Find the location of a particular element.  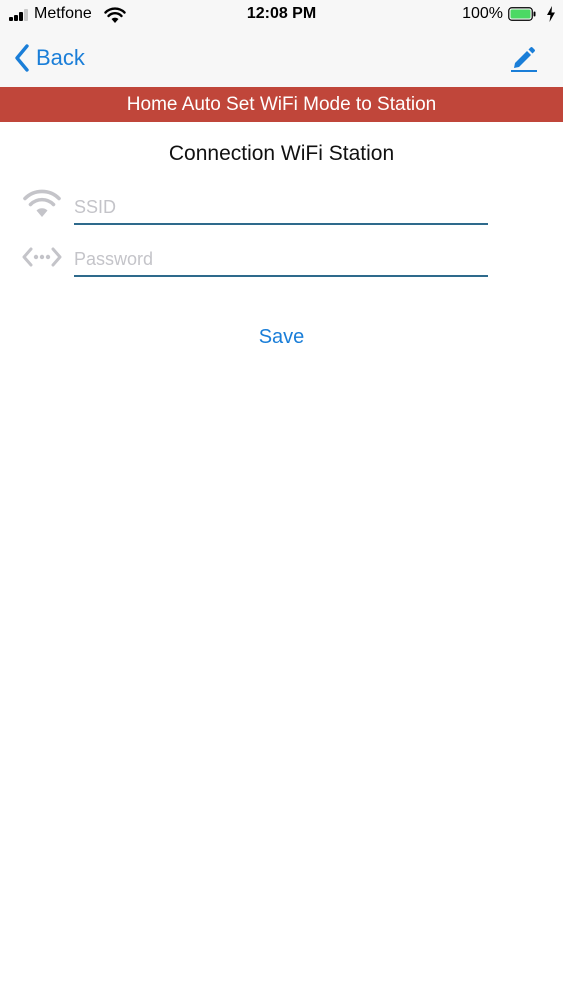

back-label: Back is located at coordinates (60, 57).